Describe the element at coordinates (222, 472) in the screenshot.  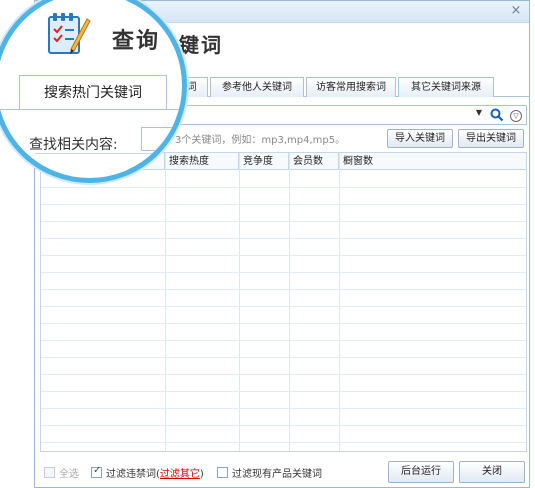
I see `filter-existing-checkbox` at that location.